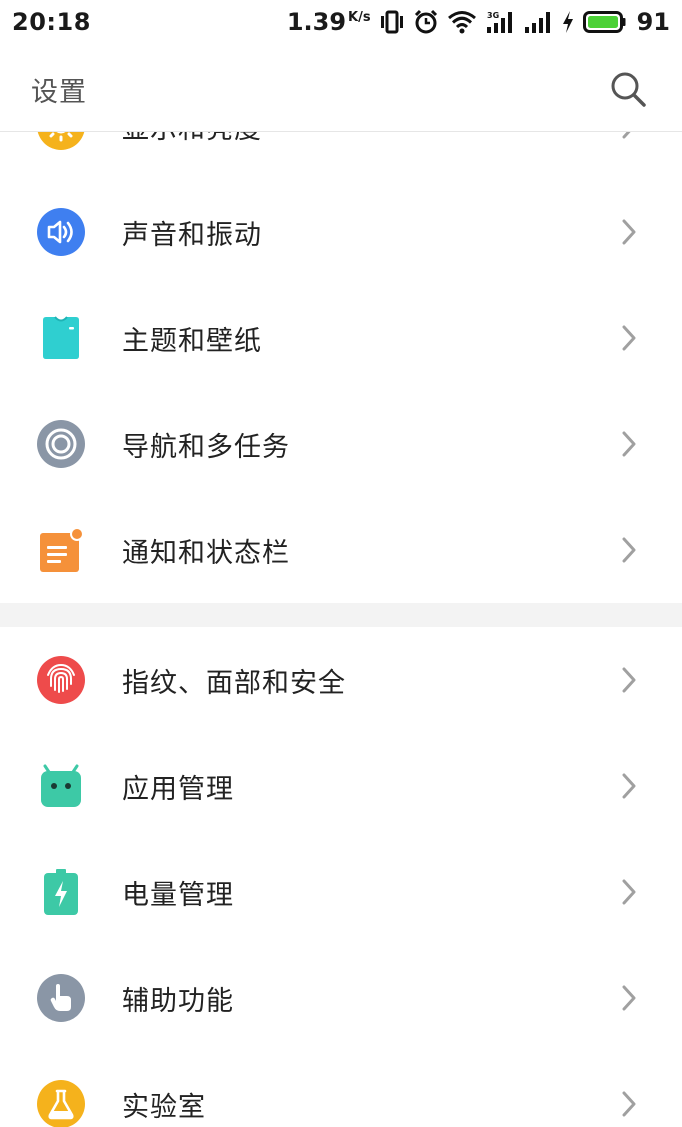 The width and height of the screenshot is (682, 1127). Describe the element at coordinates (62, 549) in the screenshot. I see `notification-icon` at that location.